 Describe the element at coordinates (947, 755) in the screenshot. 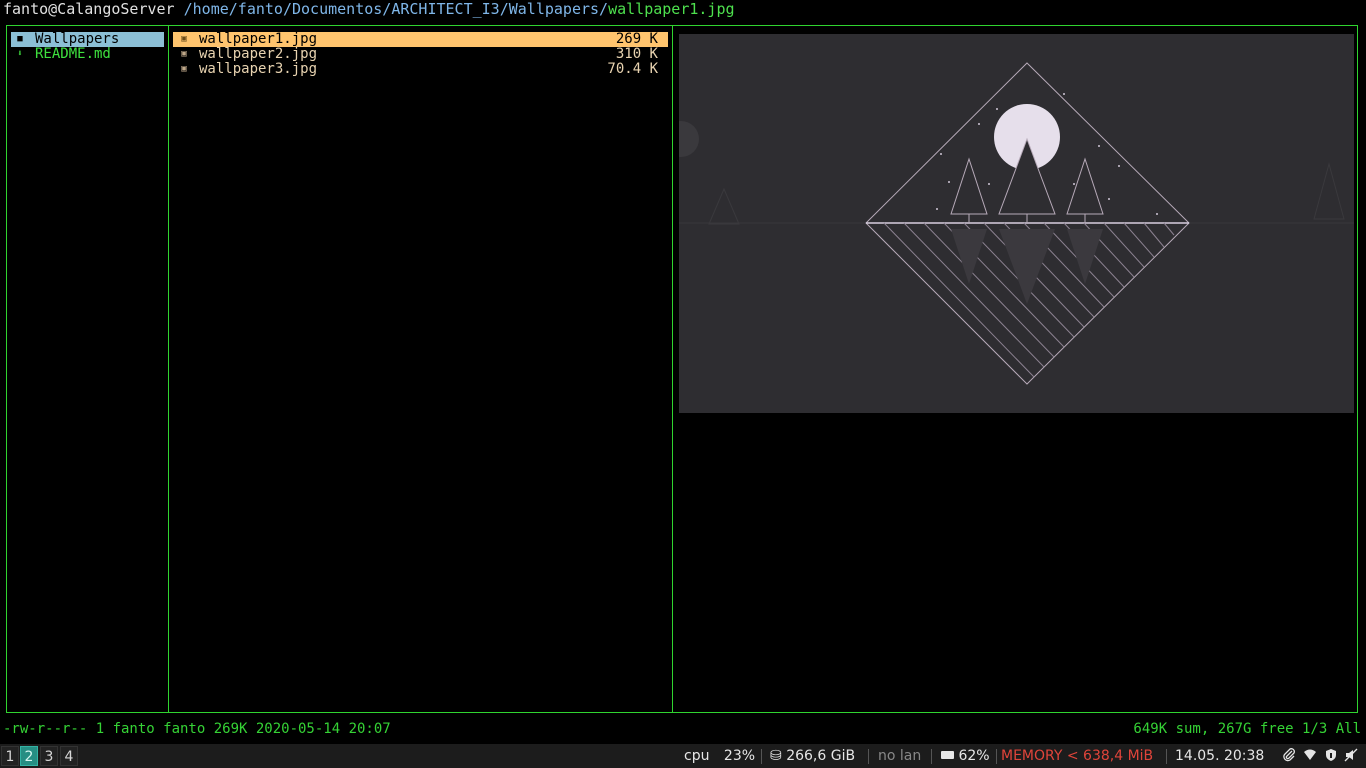

I see `battery-icon` at that location.